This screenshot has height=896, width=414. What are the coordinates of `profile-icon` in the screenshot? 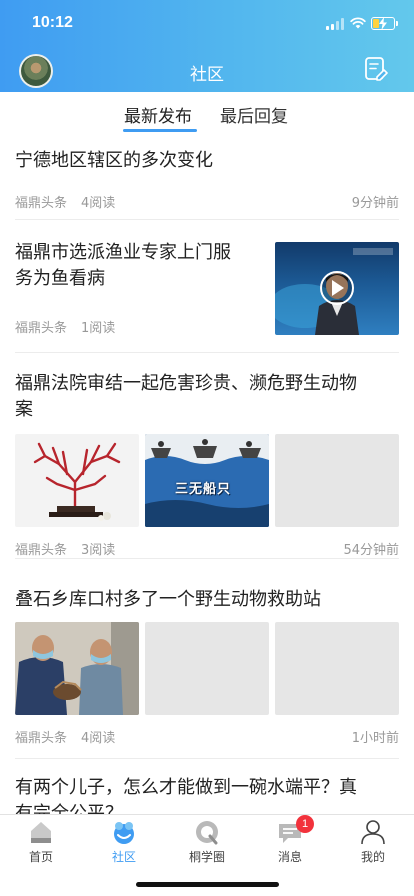 It's located at (373, 832).